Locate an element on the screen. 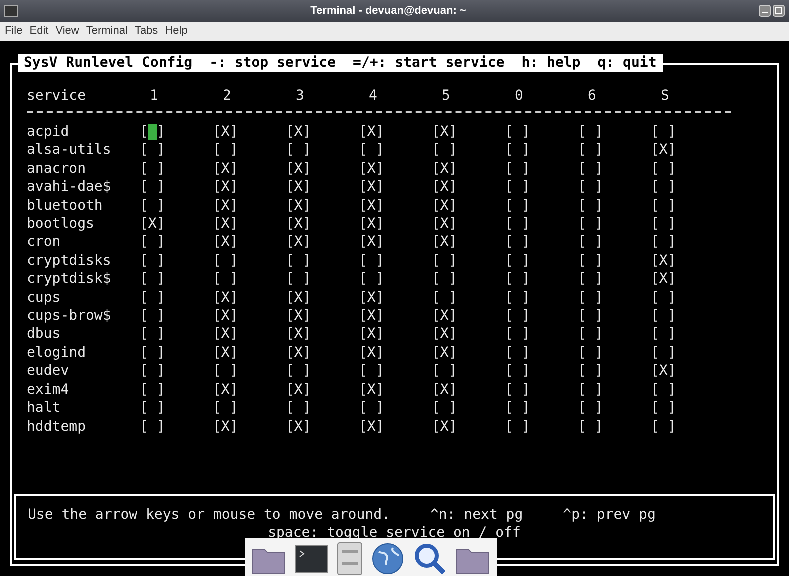 This screenshot has height=576, width=789. menu-item: Edit is located at coordinates (39, 31).